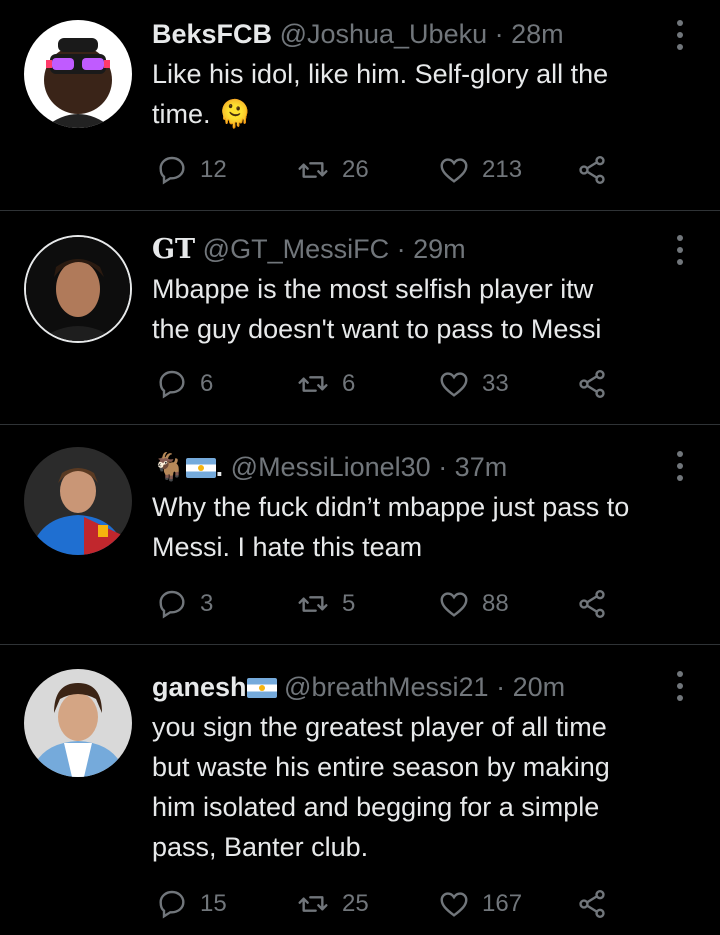 The height and width of the screenshot is (935, 720). What do you see at coordinates (219, 467) in the screenshot?
I see `display-name-suffix: .` at bounding box center [219, 467].